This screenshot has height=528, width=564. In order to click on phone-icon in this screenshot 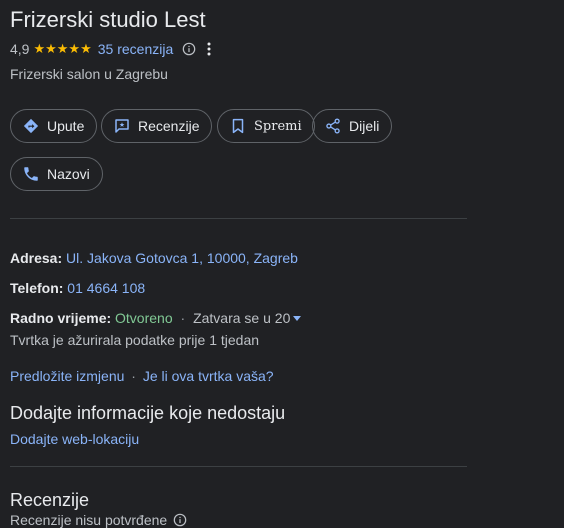, I will do `click(31, 174)`.